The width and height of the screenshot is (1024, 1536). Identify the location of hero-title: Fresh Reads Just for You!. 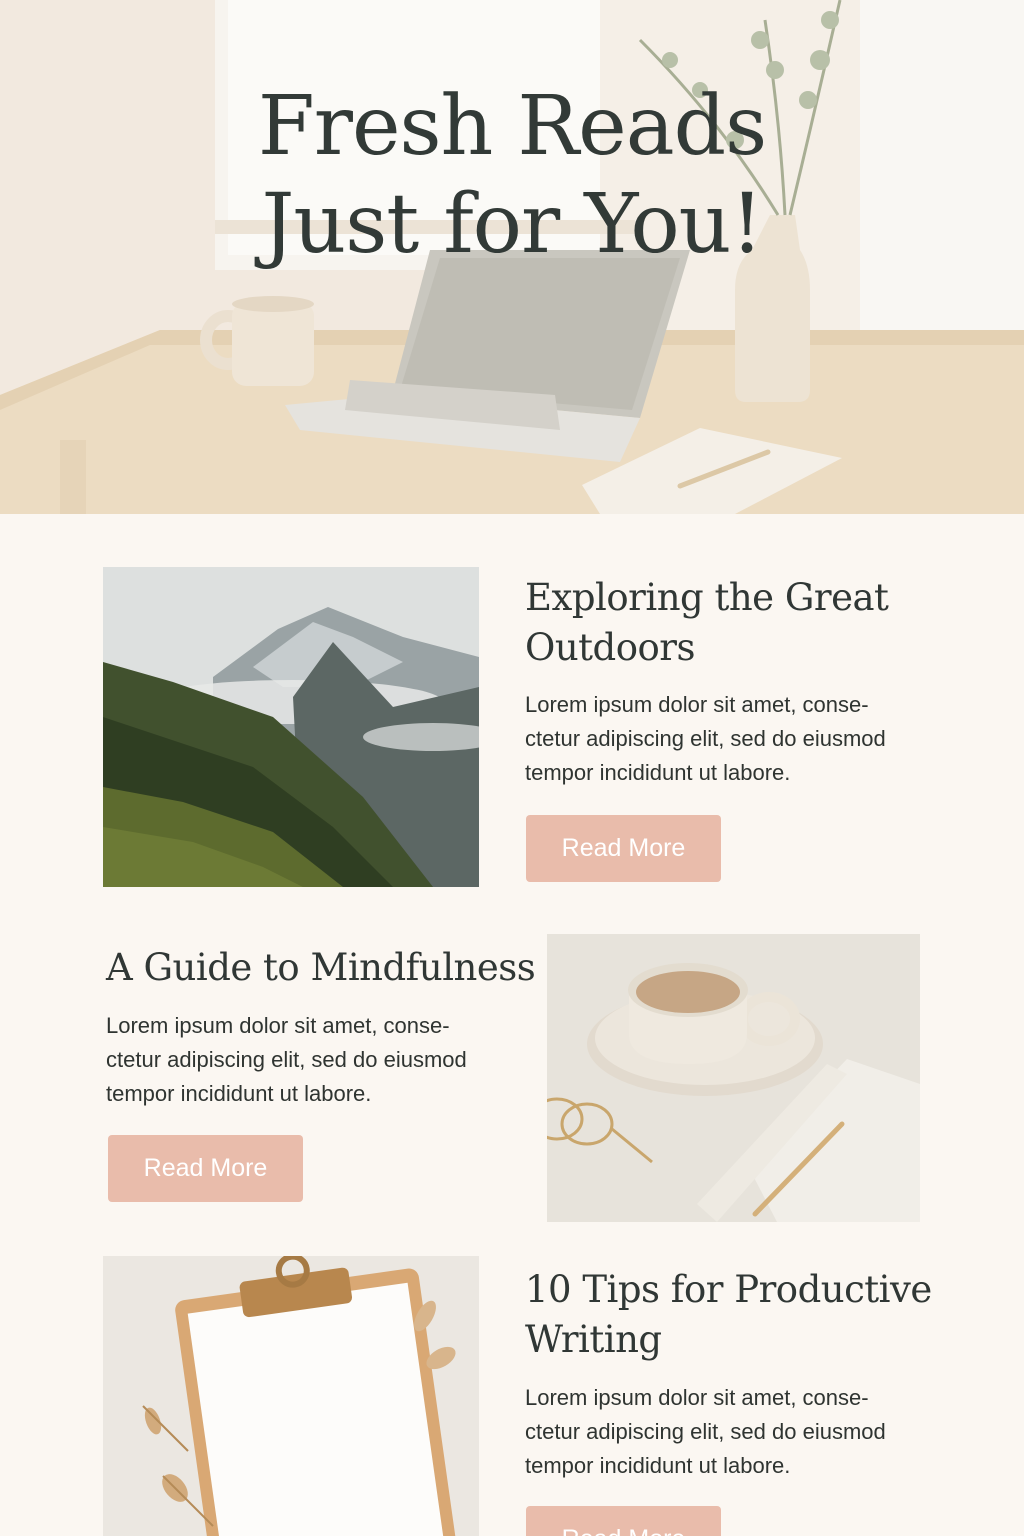
(512, 176).